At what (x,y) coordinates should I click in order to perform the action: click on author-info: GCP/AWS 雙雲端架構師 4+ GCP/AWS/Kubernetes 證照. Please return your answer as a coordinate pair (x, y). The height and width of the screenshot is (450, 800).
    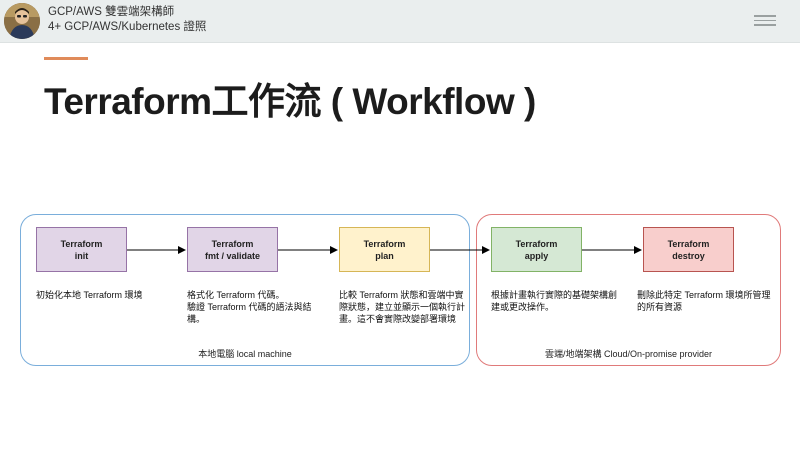
    Looking at the image, I should click on (127, 20).